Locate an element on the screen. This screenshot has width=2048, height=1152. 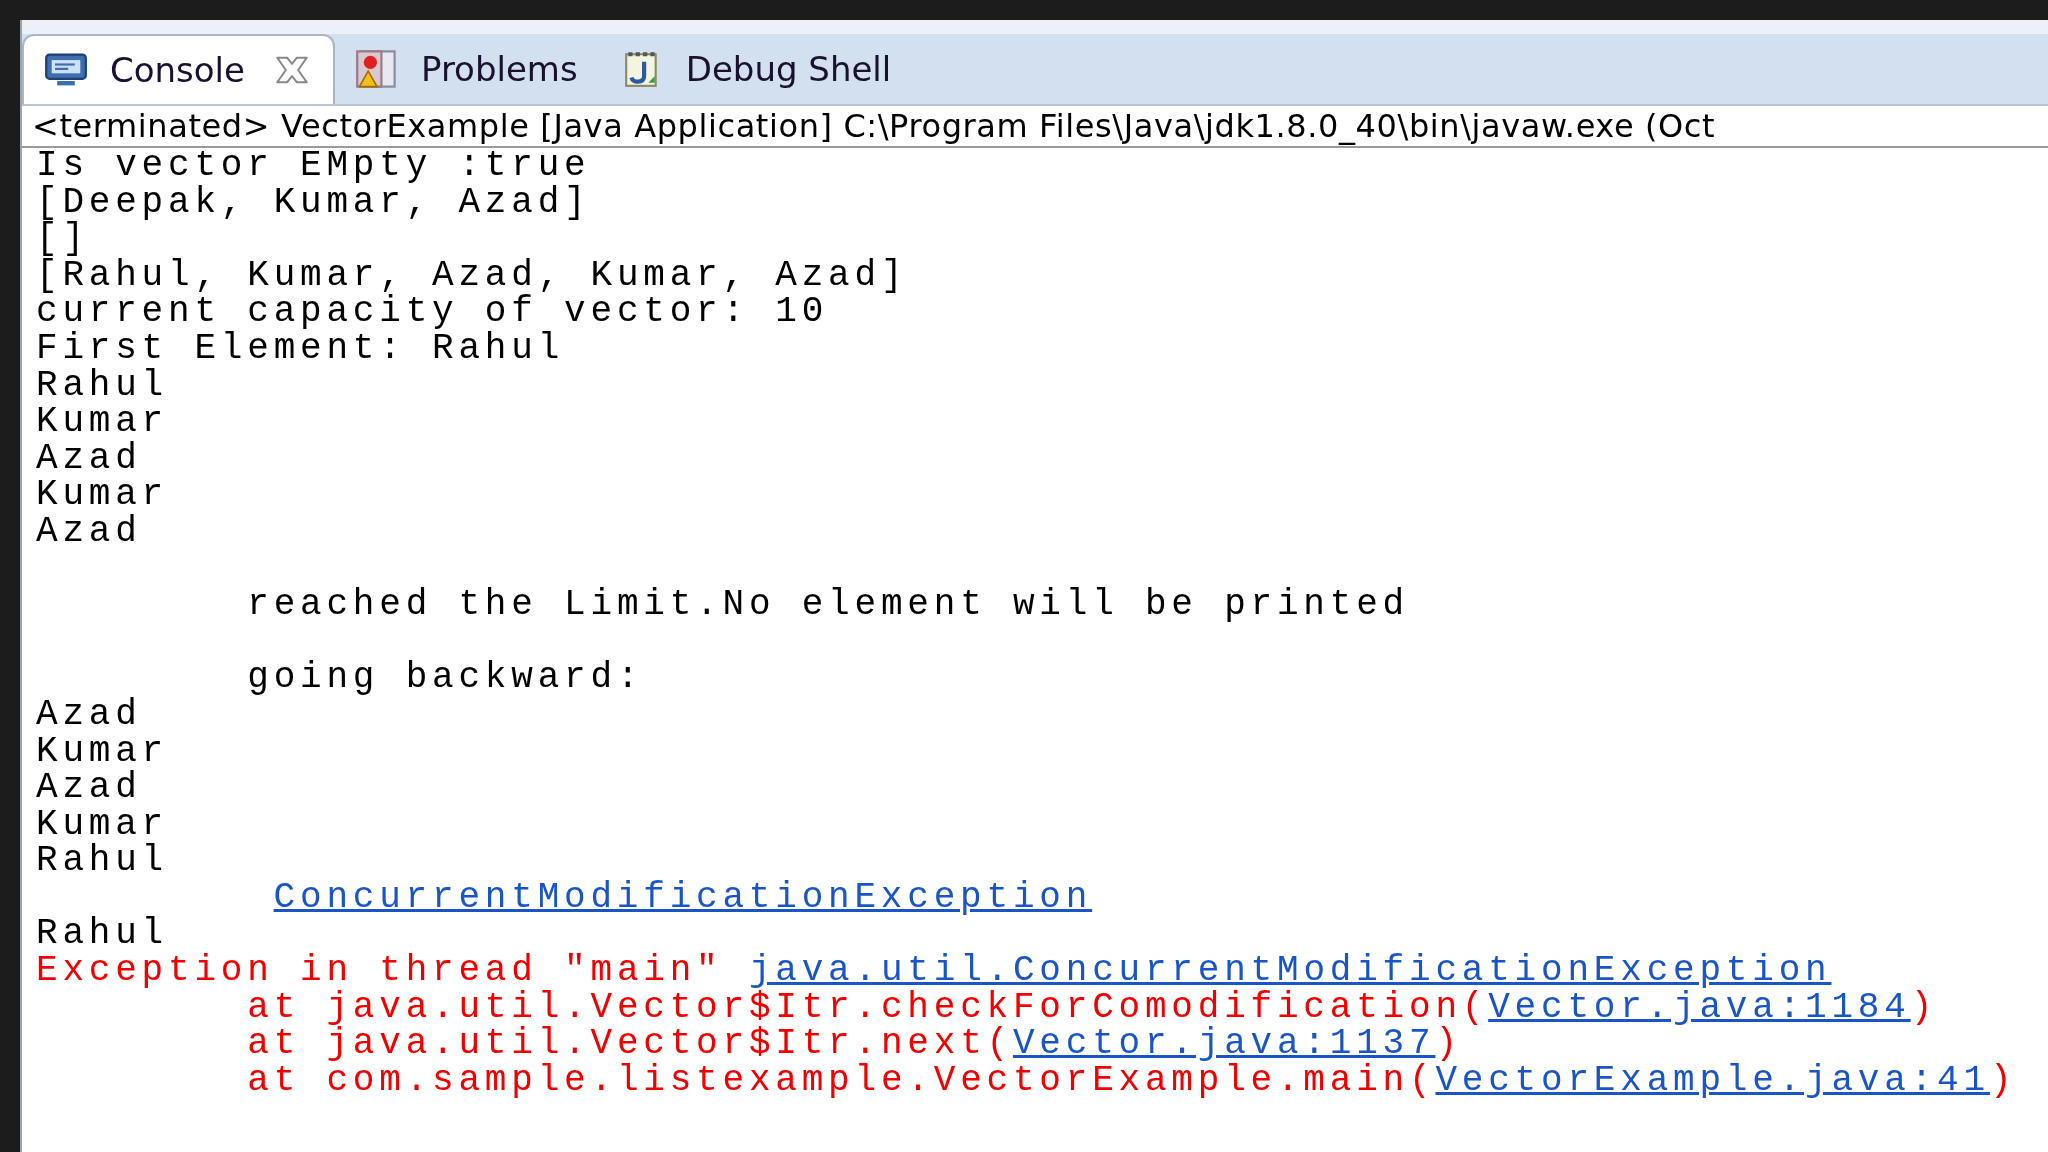
console-line: First Element: Rahul is located at coordinates (300, 349).